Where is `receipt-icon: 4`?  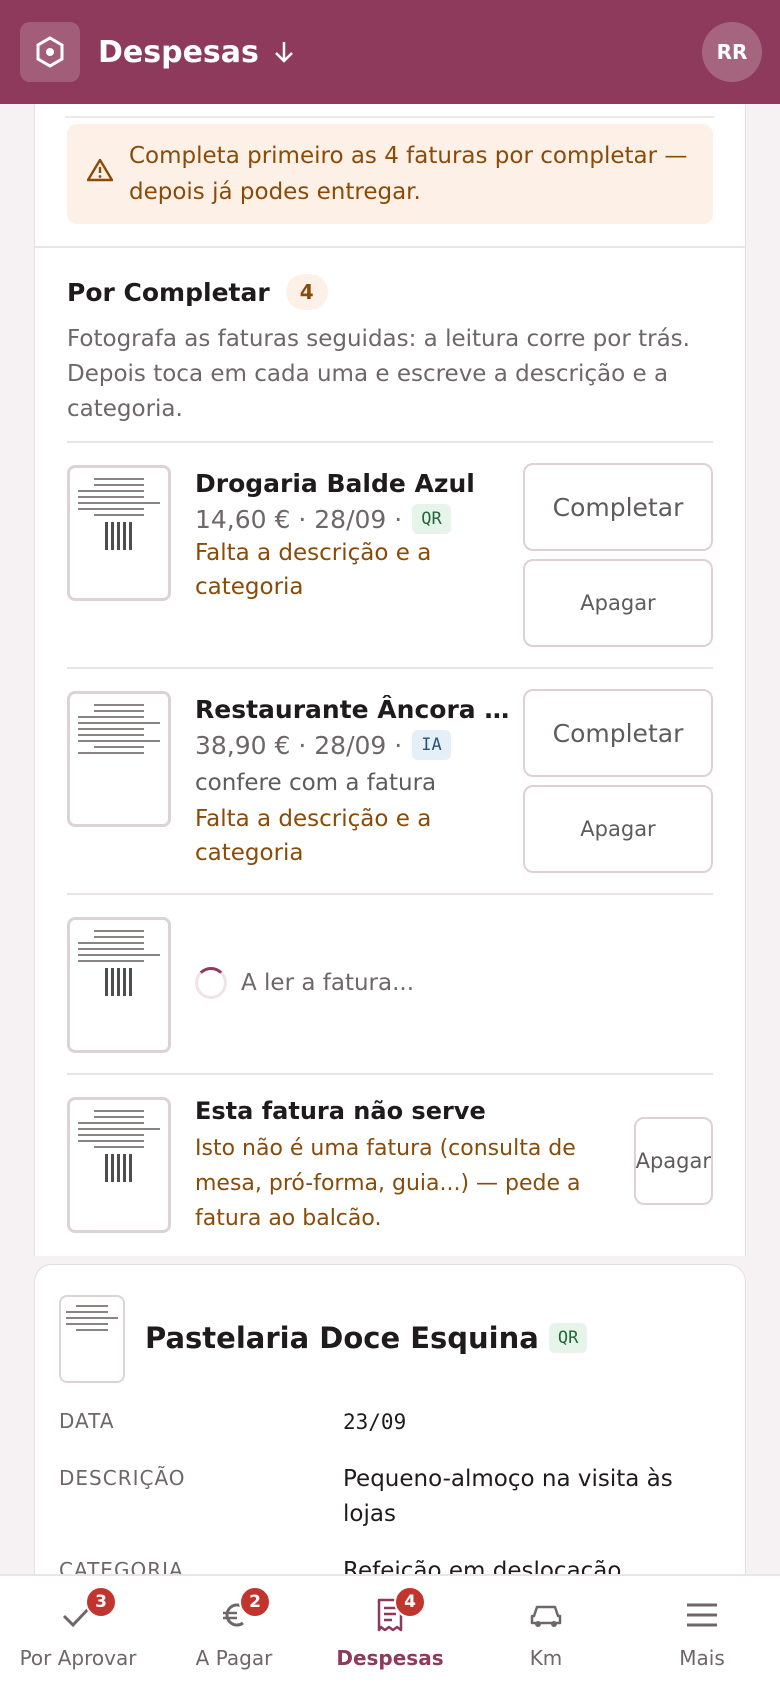
receipt-icon: 4 is located at coordinates (401, 1612).